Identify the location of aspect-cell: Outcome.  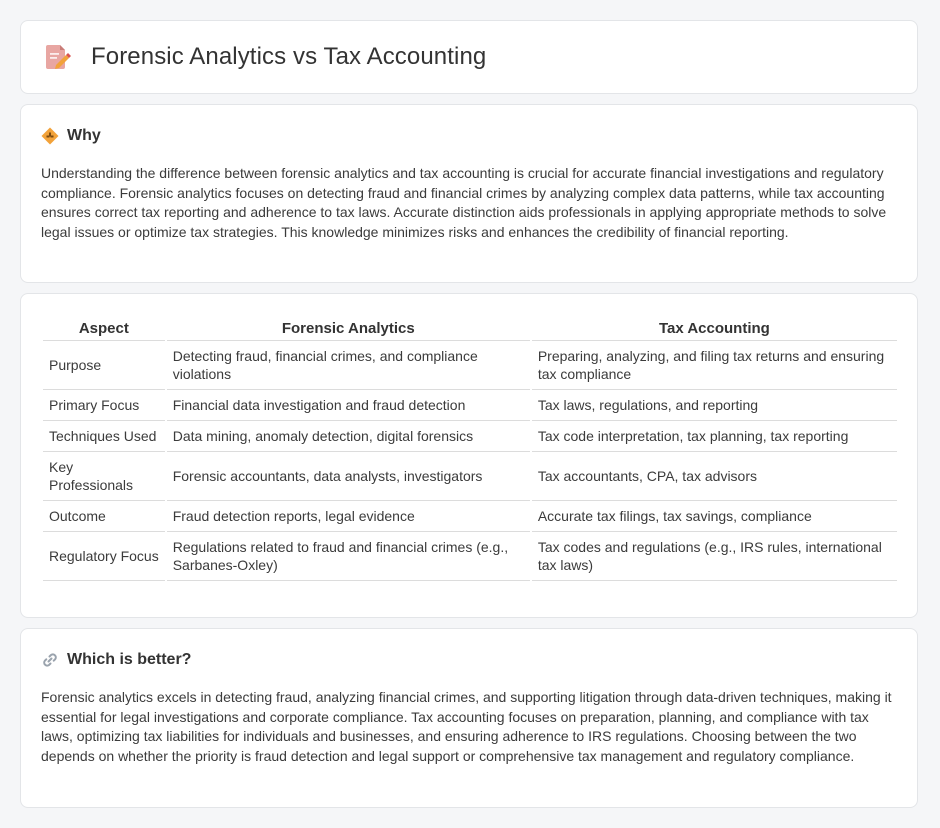
(104, 516).